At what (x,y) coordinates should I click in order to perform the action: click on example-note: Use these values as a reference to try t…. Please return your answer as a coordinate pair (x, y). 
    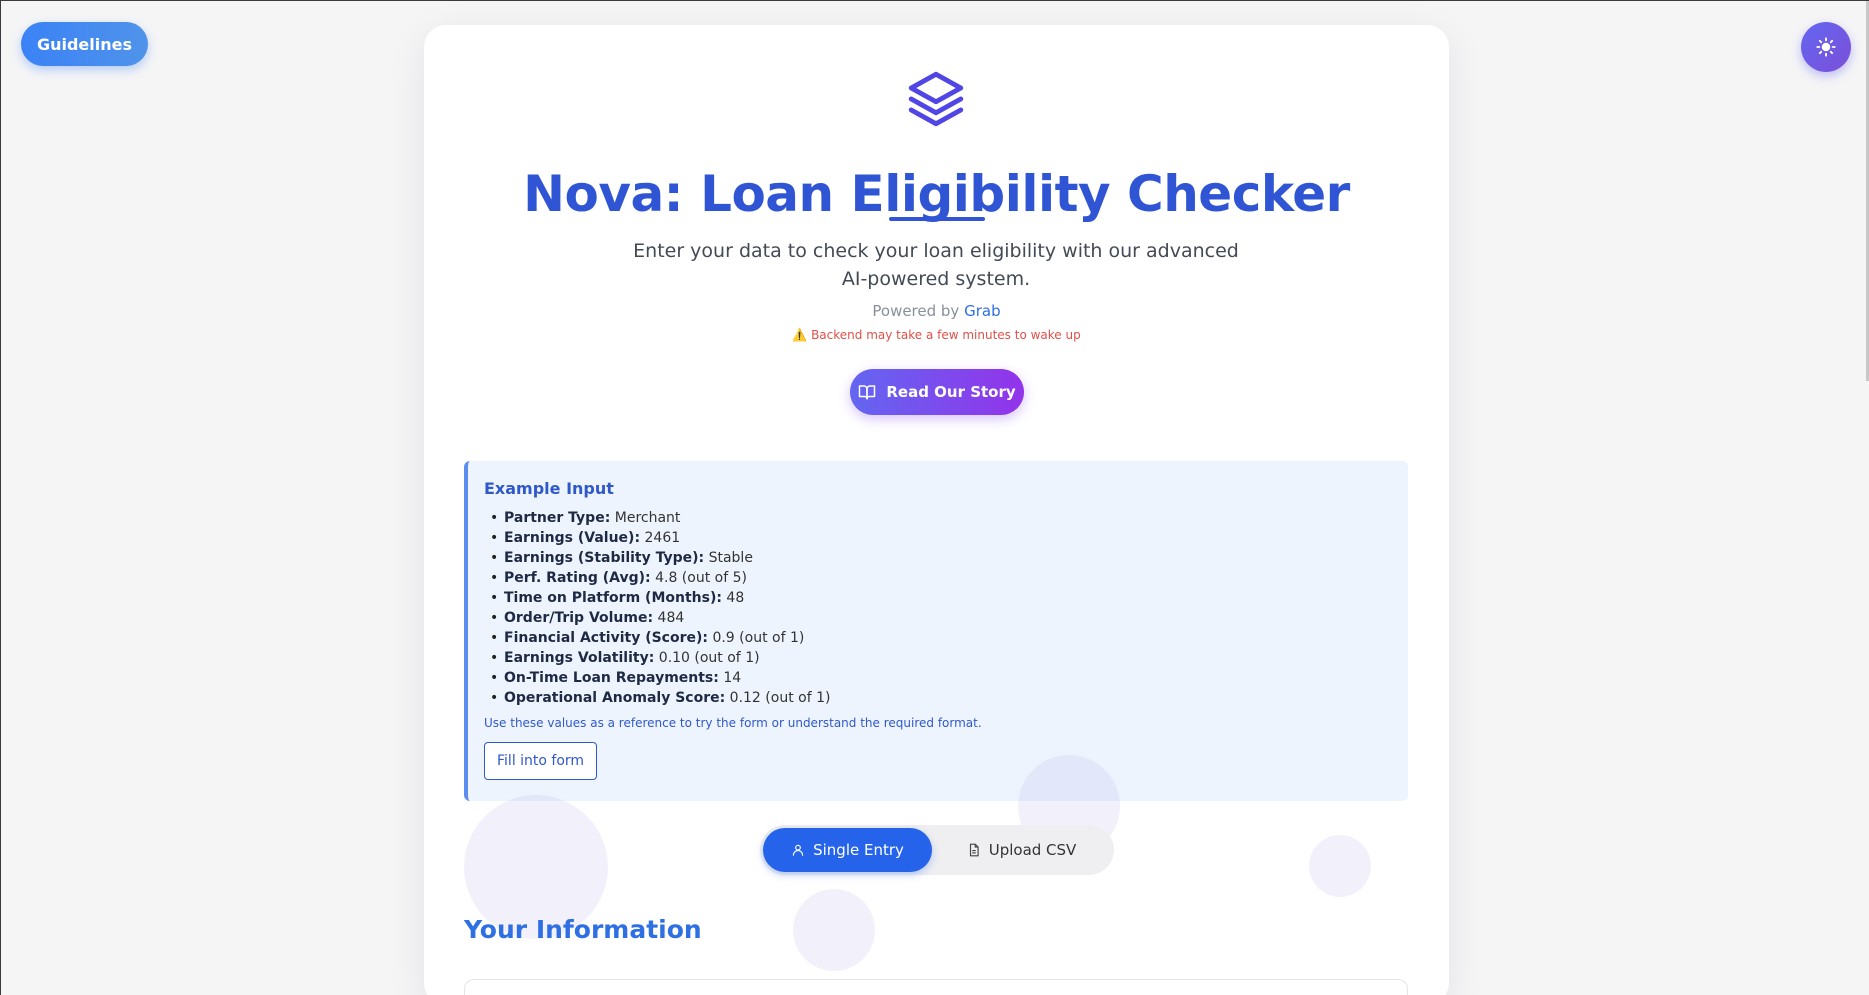
    Looking at the image, I should click on (733, 723).